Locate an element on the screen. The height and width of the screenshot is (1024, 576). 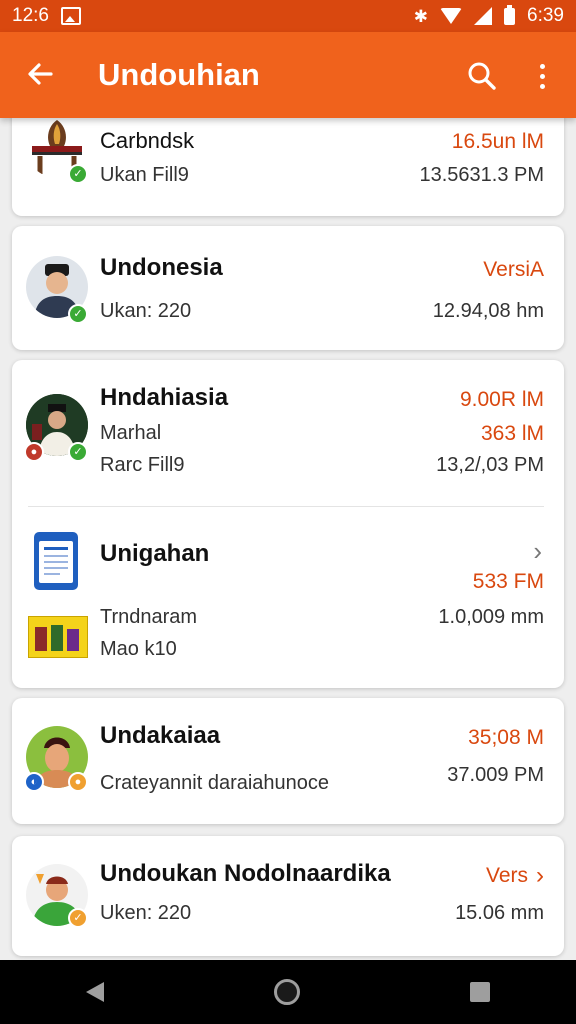
nav-back-button is located at coordinates (95, 992).